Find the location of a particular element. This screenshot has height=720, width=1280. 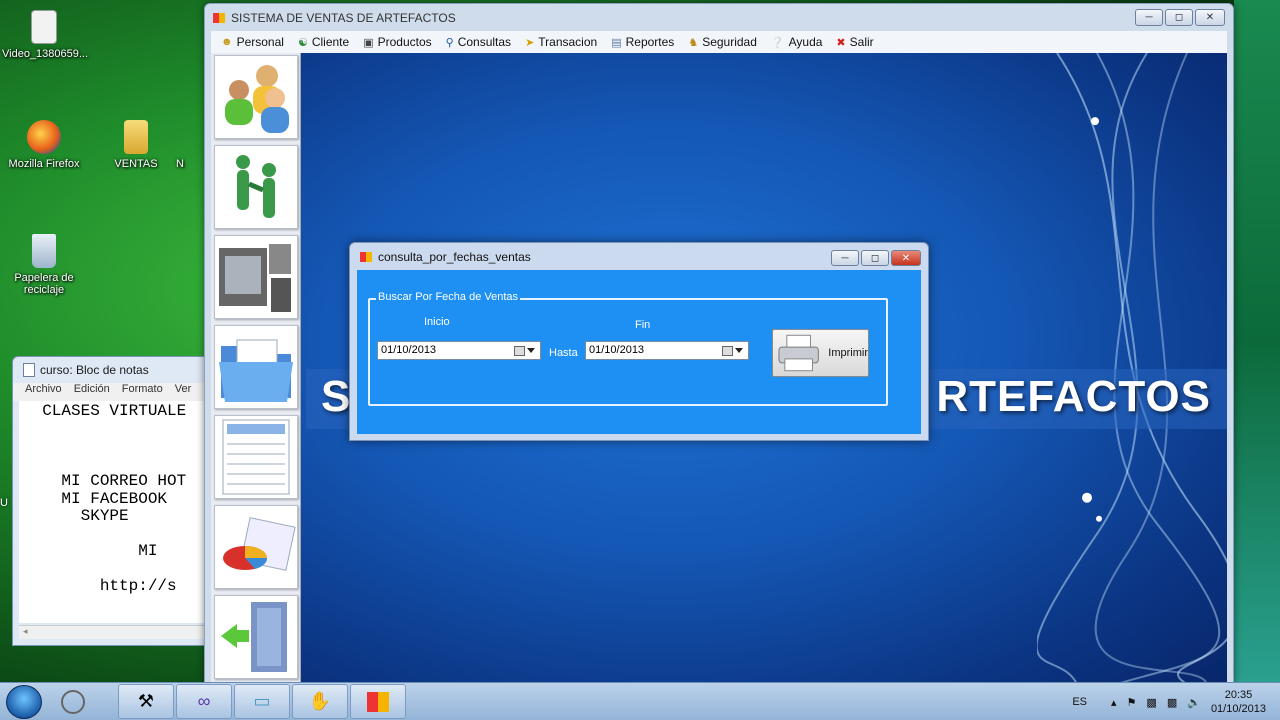

appliances-icon is located at coordinates (255, 278).